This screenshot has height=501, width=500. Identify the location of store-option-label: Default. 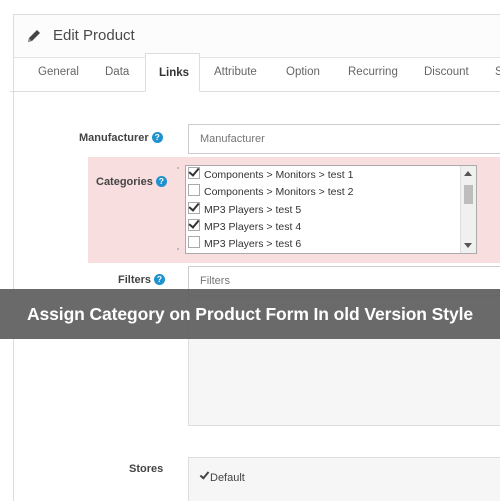
(227, 478).